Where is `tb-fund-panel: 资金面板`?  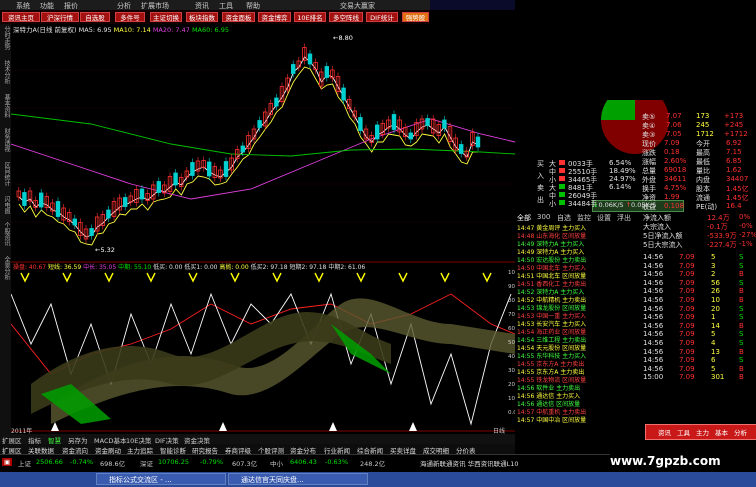 tb-fund-panel: 资金面板 is located at coordinates (238, 17).